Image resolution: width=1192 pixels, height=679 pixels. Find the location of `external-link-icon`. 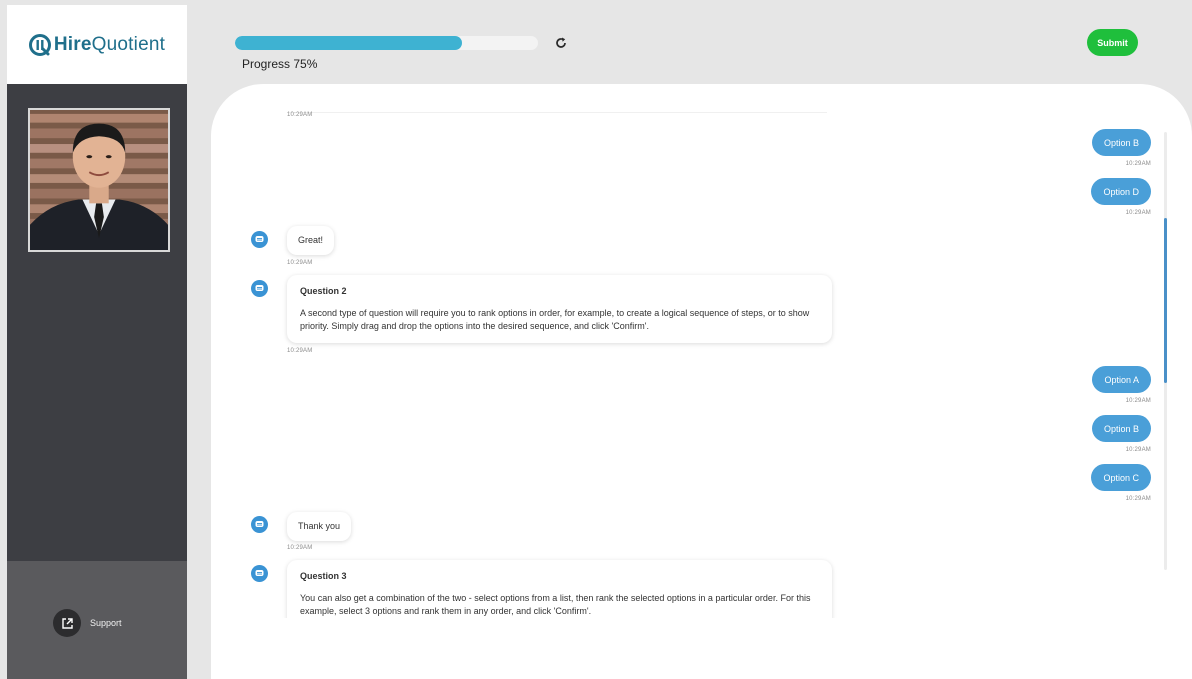

external-link-icon is located at coordinates (67, 623).